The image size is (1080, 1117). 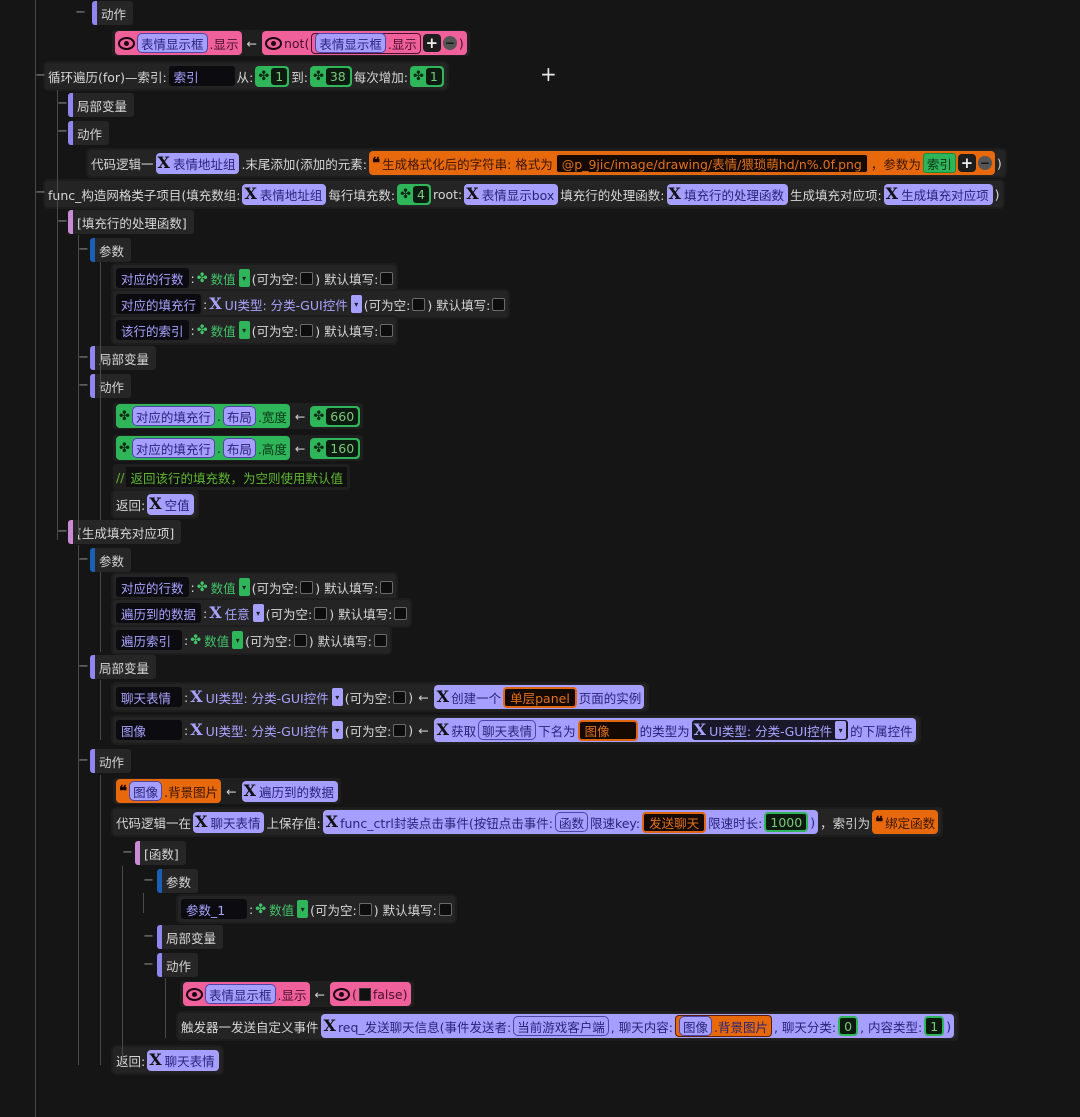 I want to click on param-iter-index: 遍历索引: ✤ 数值 ▾ (可为空:) 默认填写:, so click(x=251, y=640).